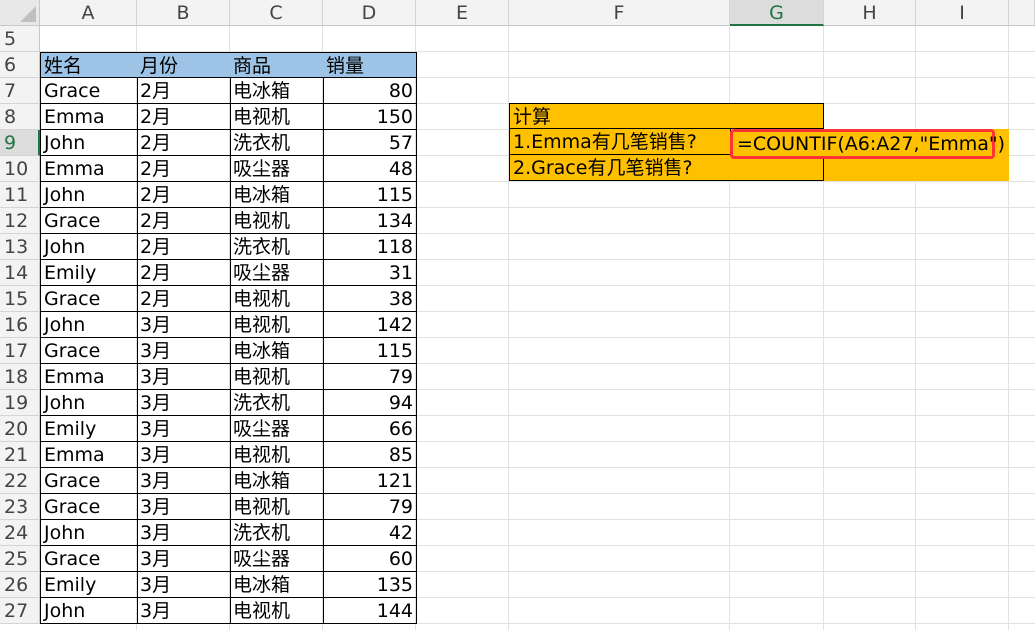  I want to click on row-header-26: 26, so click(20, 585).